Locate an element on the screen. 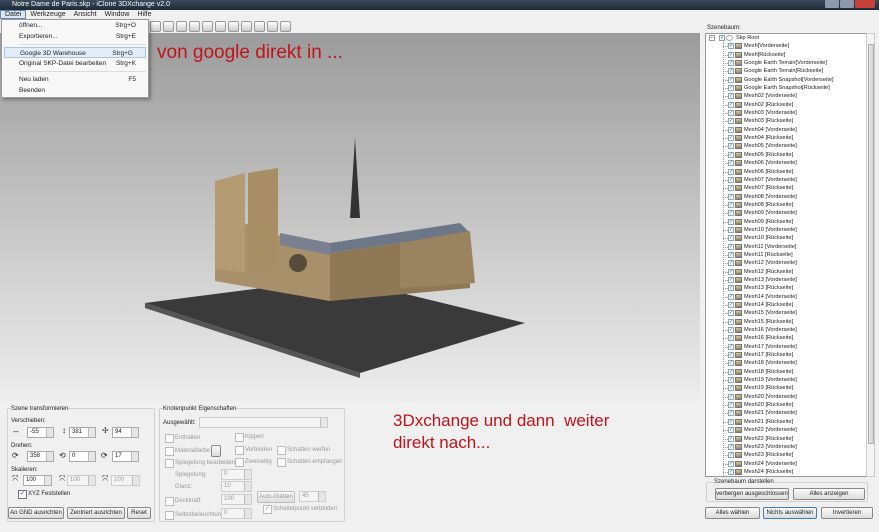  move-x-input: -55 is located at coordinates (40, 432).